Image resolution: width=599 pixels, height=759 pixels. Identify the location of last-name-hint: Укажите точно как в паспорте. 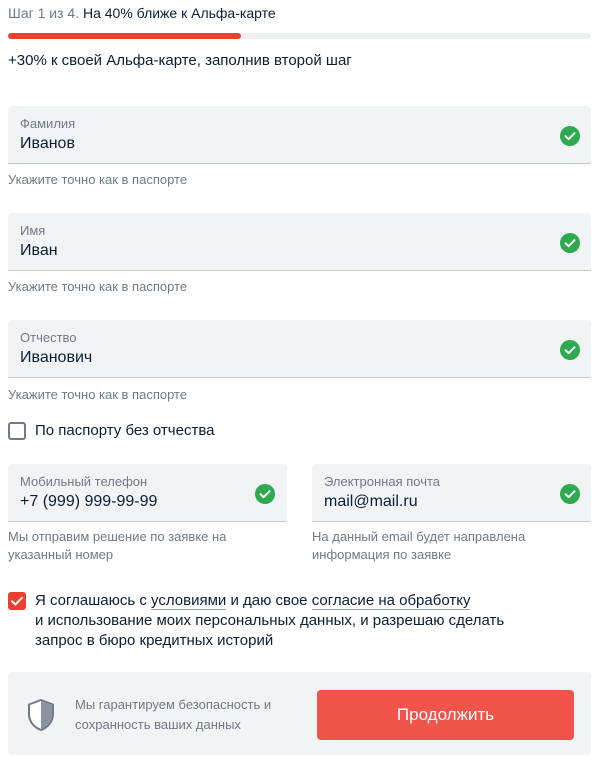
(98, 179).